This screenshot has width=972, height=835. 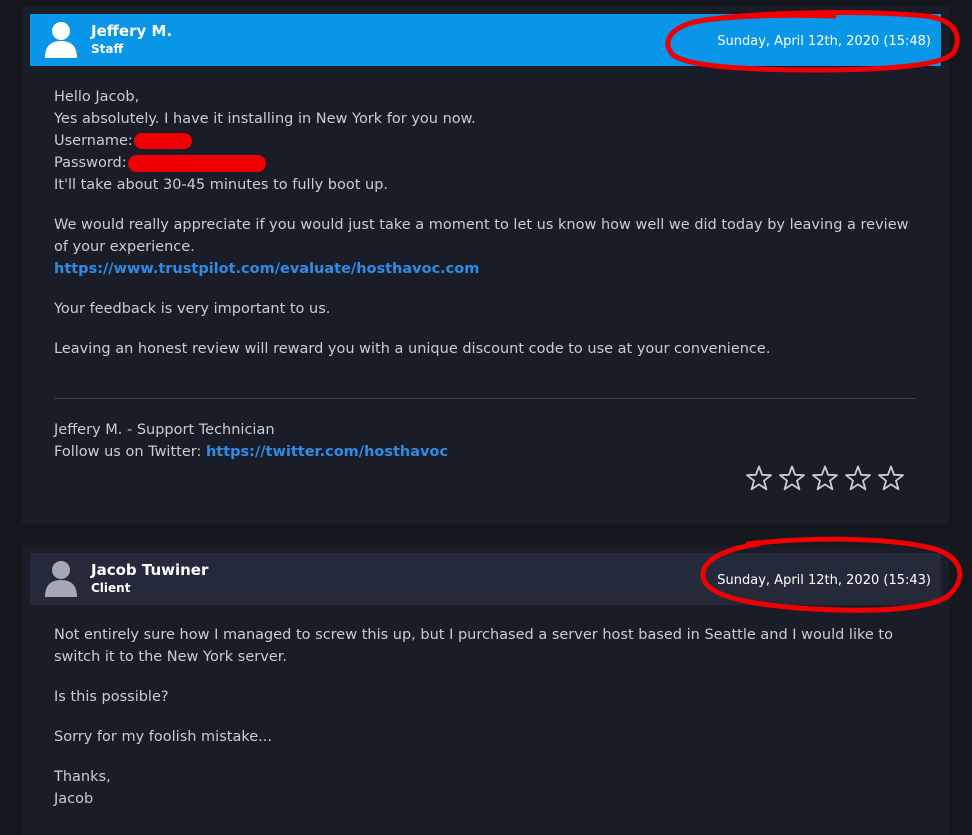 What do you see at coordinates (132, 31) in the screenshot?
I see `author-name: Jeffery M.` at bounding box center [132, 31].